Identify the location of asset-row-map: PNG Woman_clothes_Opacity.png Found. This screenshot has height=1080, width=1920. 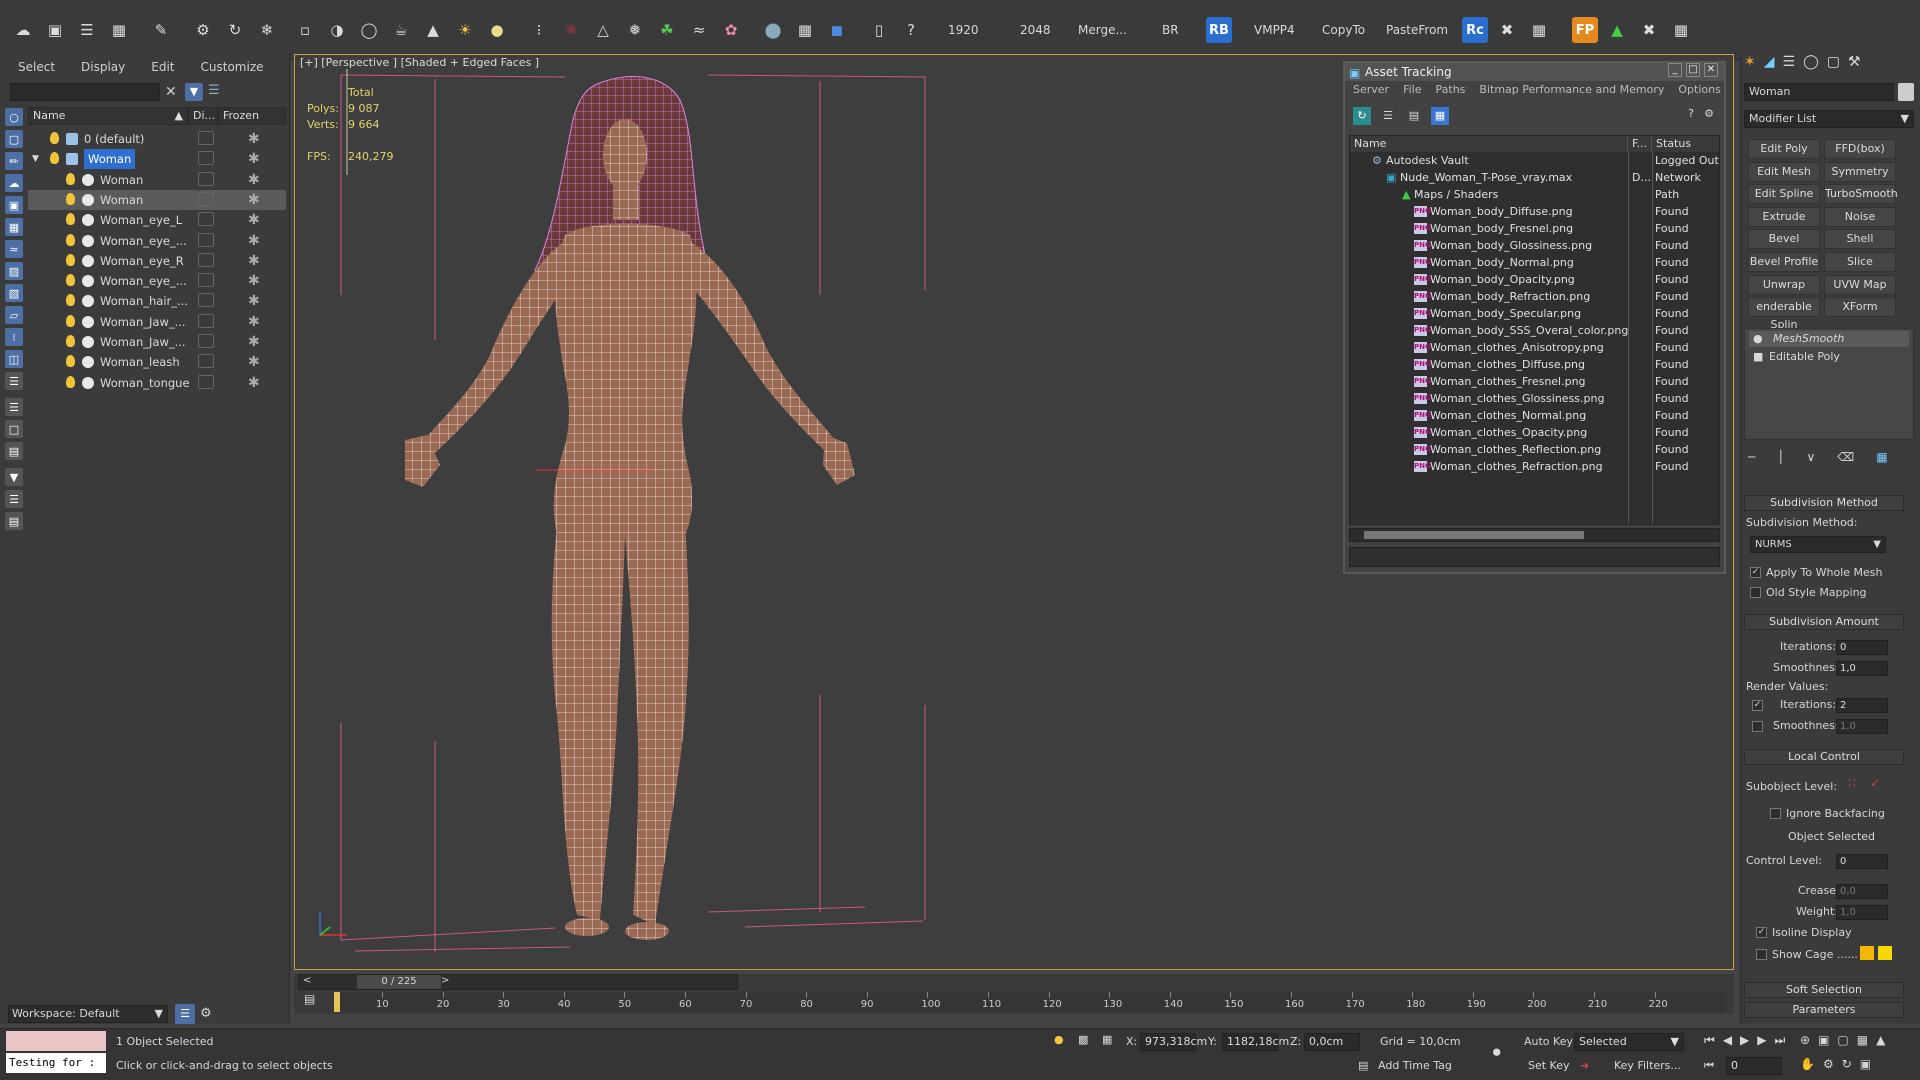
(1534, 432).